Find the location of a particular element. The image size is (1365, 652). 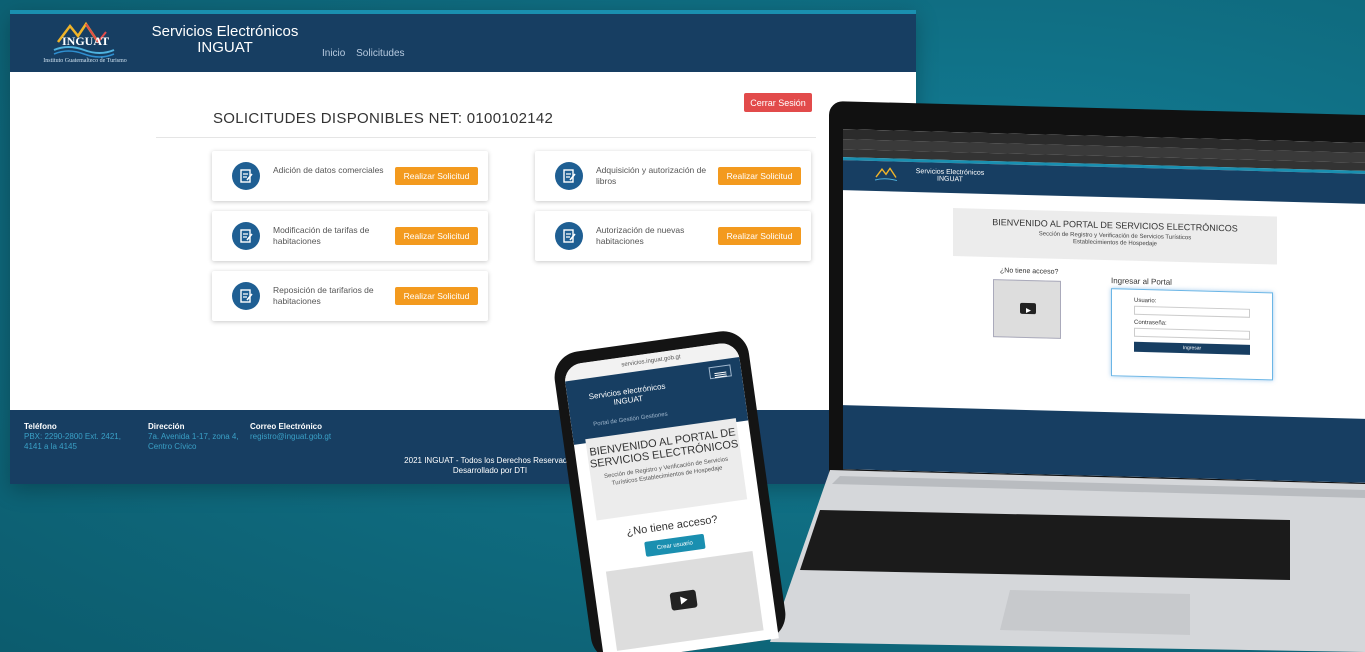

card-label: Autorización de nuevas habitaciones is located at coordinates (640, 235).